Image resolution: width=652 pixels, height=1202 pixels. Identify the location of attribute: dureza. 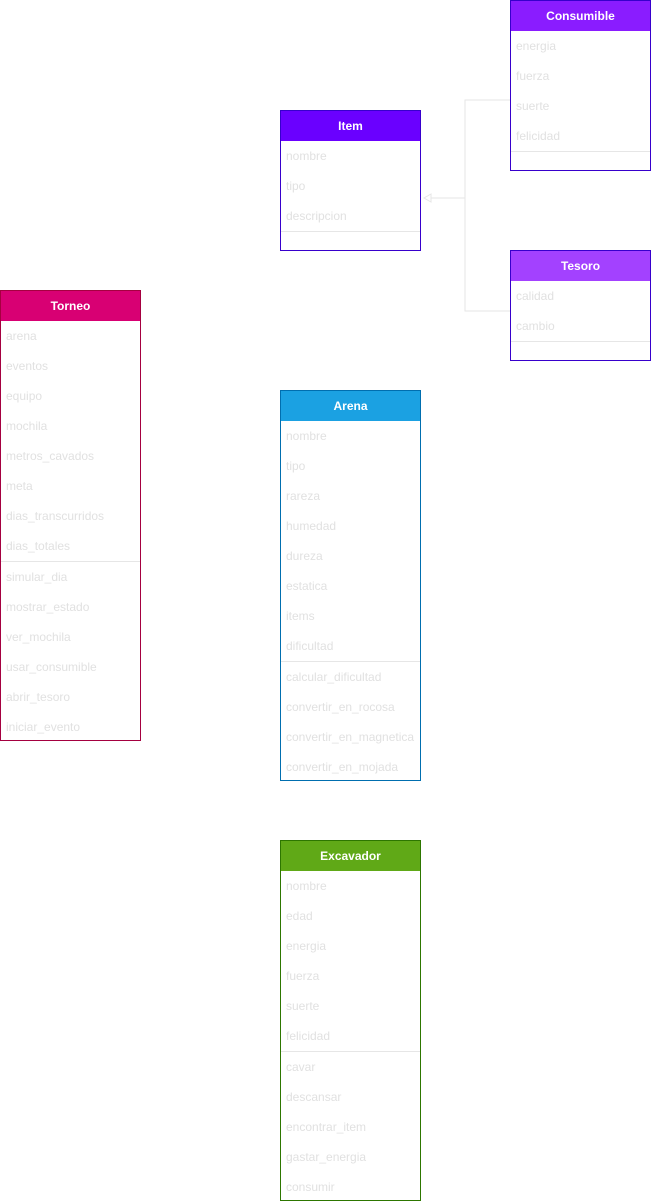
(304, 556).